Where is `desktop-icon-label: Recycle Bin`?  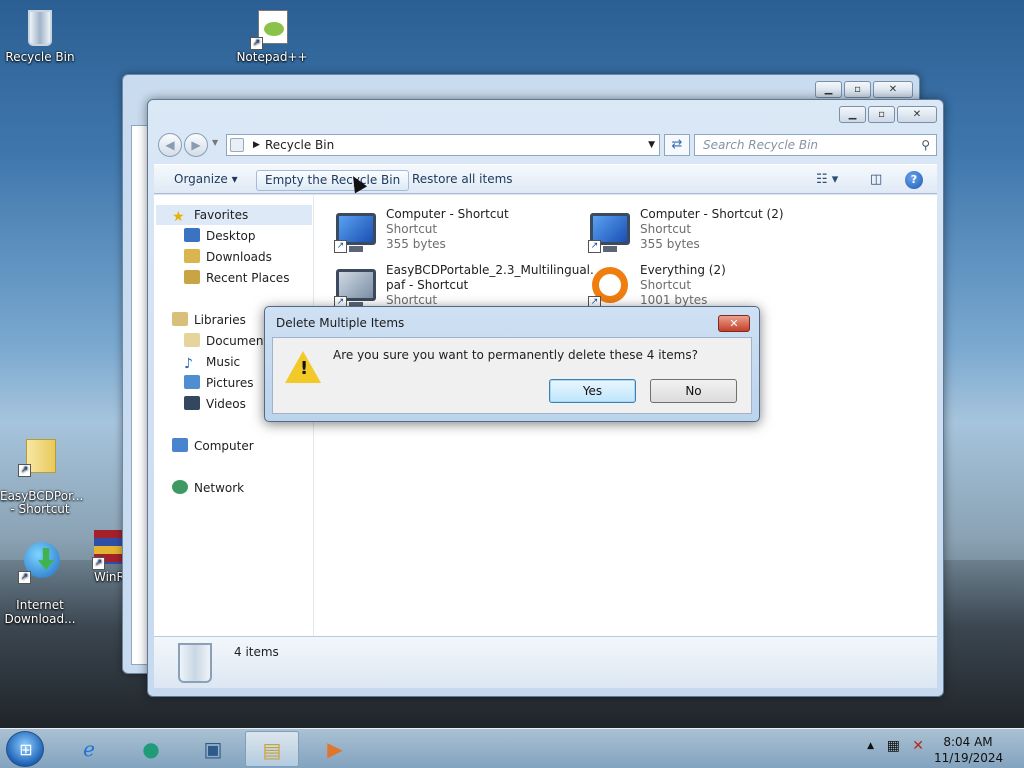
desktop-icon-label: Recycle Bin is located at coordinates (40, 57).